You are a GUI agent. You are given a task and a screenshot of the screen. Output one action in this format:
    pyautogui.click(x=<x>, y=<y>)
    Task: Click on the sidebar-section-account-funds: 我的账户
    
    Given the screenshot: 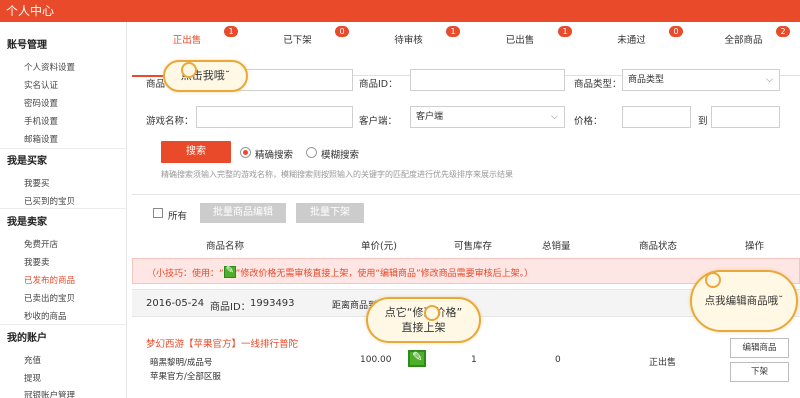 What is the action you would take?
    pyautogui.click(x=27, y=338)
    